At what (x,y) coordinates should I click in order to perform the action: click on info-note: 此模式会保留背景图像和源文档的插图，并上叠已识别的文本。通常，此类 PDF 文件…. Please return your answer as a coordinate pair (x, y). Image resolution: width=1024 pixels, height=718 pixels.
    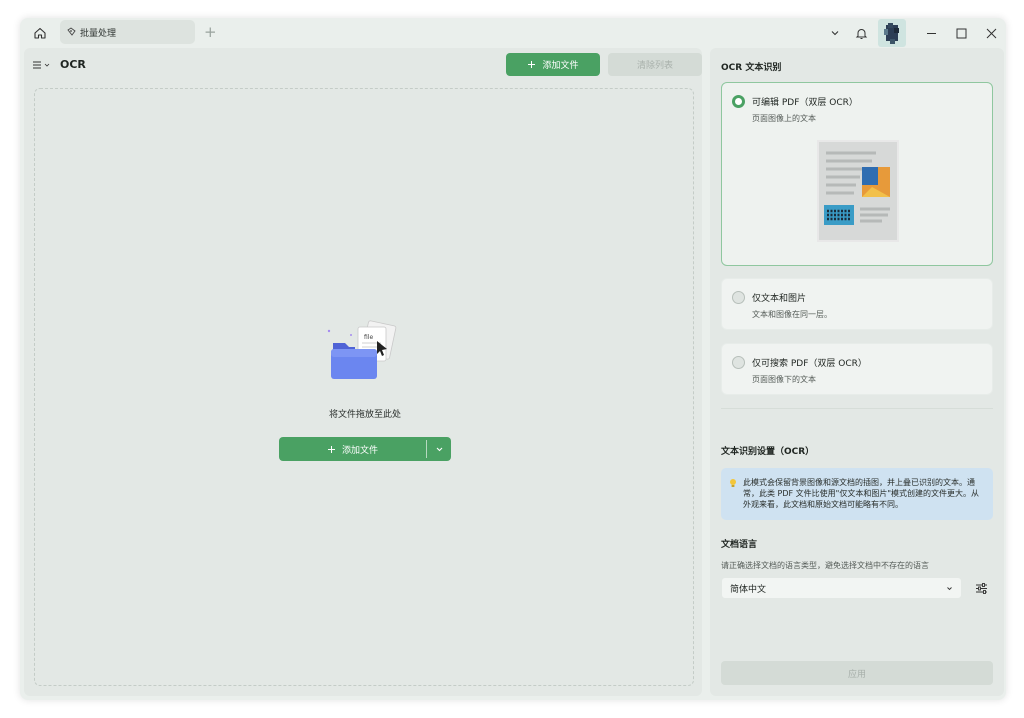
    Looking at the image, I should click on (857, 494).